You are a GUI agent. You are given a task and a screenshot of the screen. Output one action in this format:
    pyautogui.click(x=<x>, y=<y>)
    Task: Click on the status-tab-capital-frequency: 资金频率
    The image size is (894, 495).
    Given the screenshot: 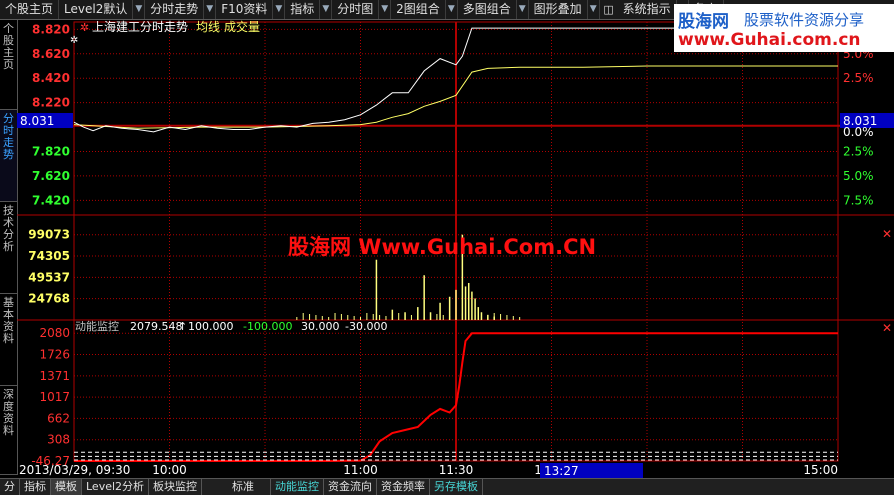 What is the action you would take?
    pyautogui.click(x=404, y=487)
    